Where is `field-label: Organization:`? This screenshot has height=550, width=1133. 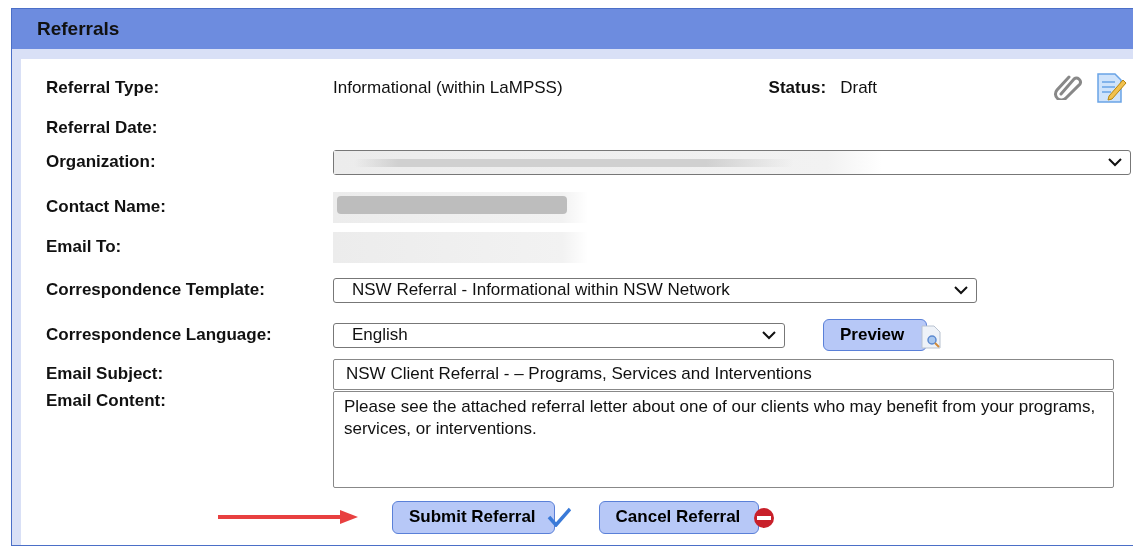 field-label: Organization: is located at coordinates (101, 162).